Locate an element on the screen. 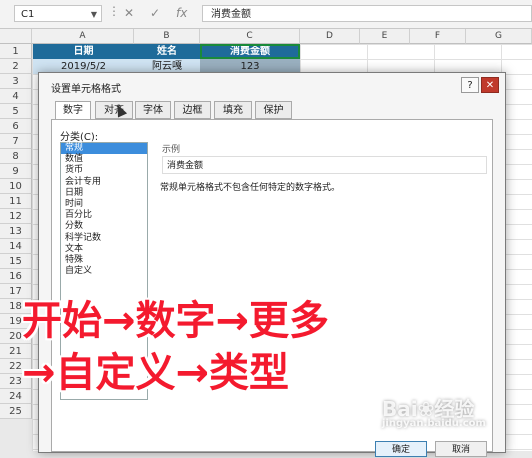  category-percentage: 百分比 is located at coordinates (104, 215).